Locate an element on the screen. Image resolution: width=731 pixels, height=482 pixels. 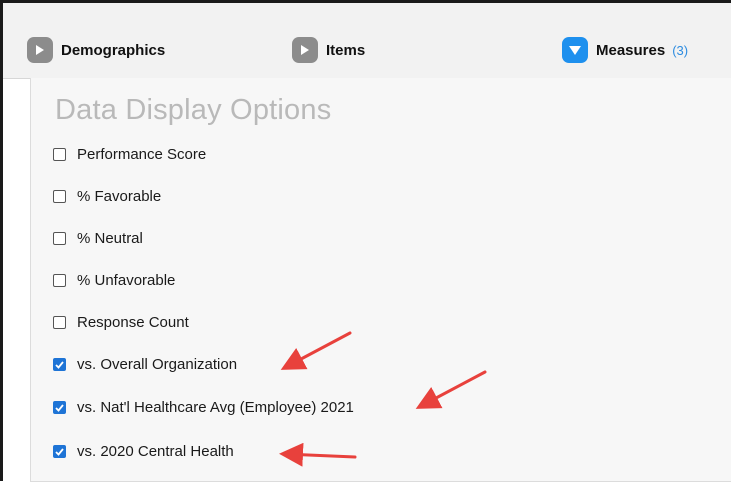
panel-title: Data Display Options is located at coordinates (193, 110).